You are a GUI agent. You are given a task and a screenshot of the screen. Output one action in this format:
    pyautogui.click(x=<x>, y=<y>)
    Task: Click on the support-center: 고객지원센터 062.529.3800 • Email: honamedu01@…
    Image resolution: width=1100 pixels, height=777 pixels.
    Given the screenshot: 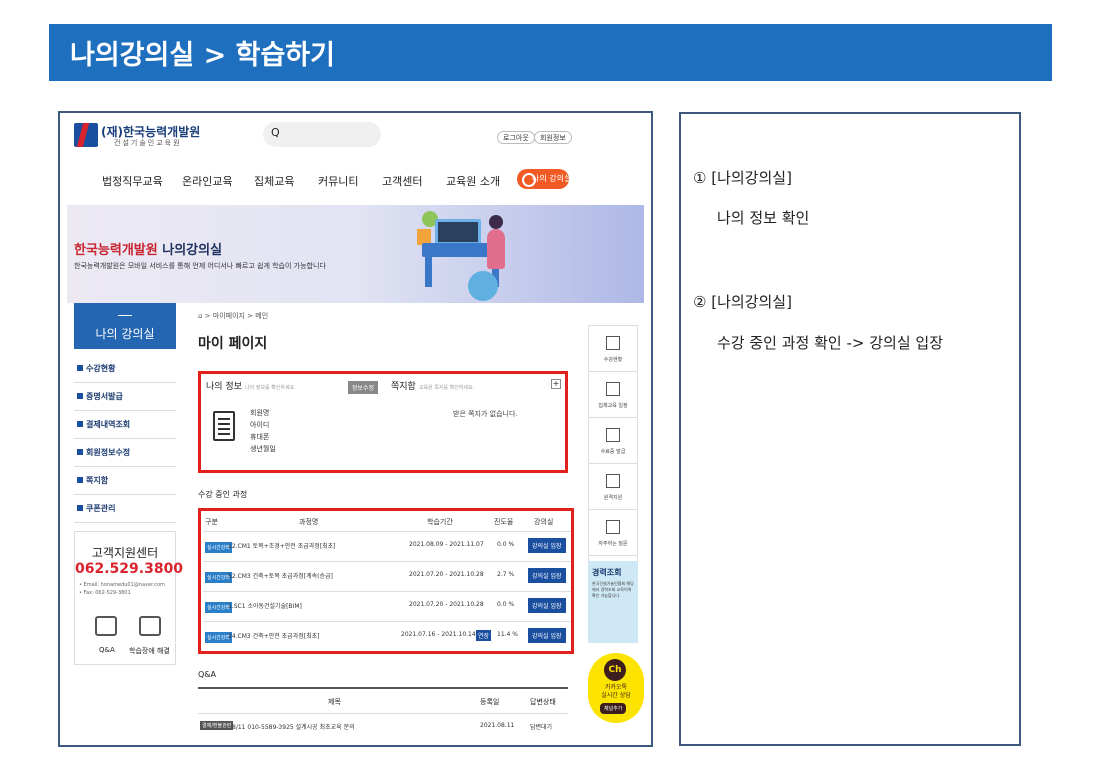 What is the action you would take?
    pyautogui.click(x=129, y=598)
    